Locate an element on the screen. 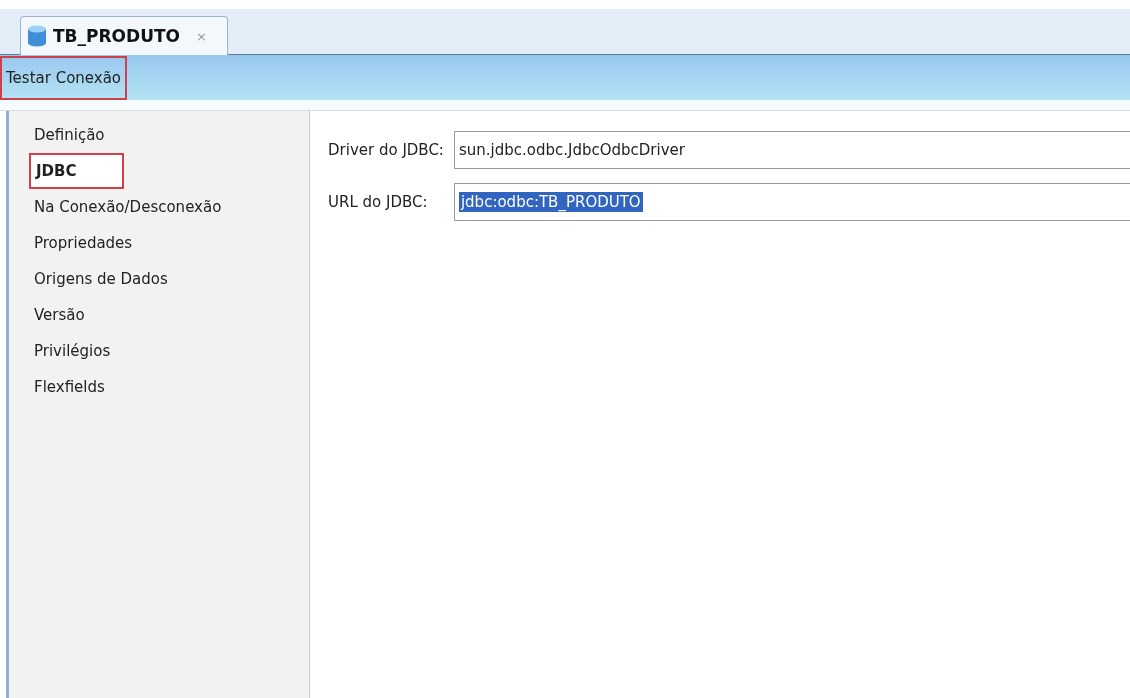 This screenshot has height=698, width=1130. database-icon is located at coordinates (37, 36).